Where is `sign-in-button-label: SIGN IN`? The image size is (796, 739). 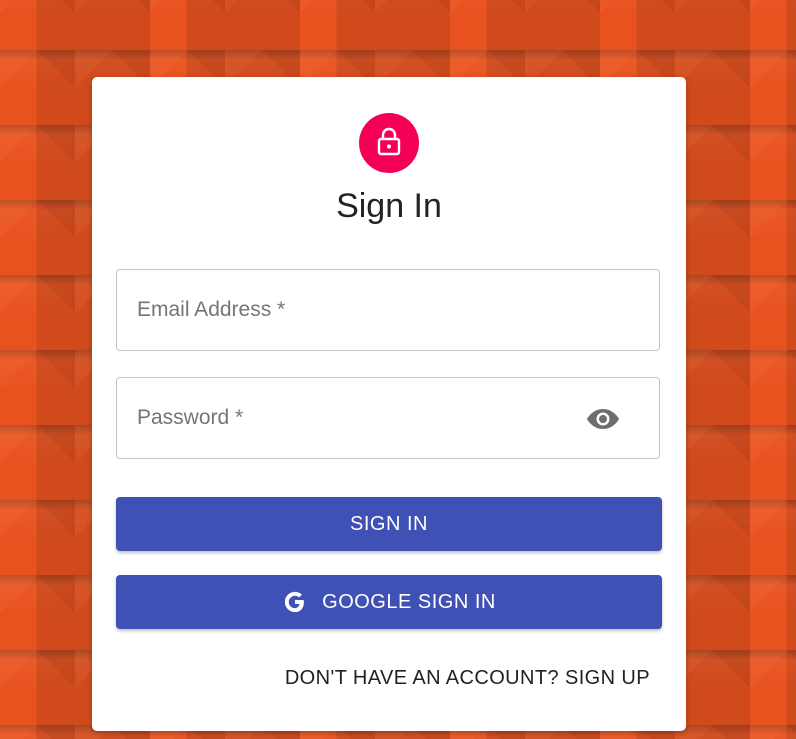 sign-in-button-label: SIGN IN is located at coordinates (389, 523).